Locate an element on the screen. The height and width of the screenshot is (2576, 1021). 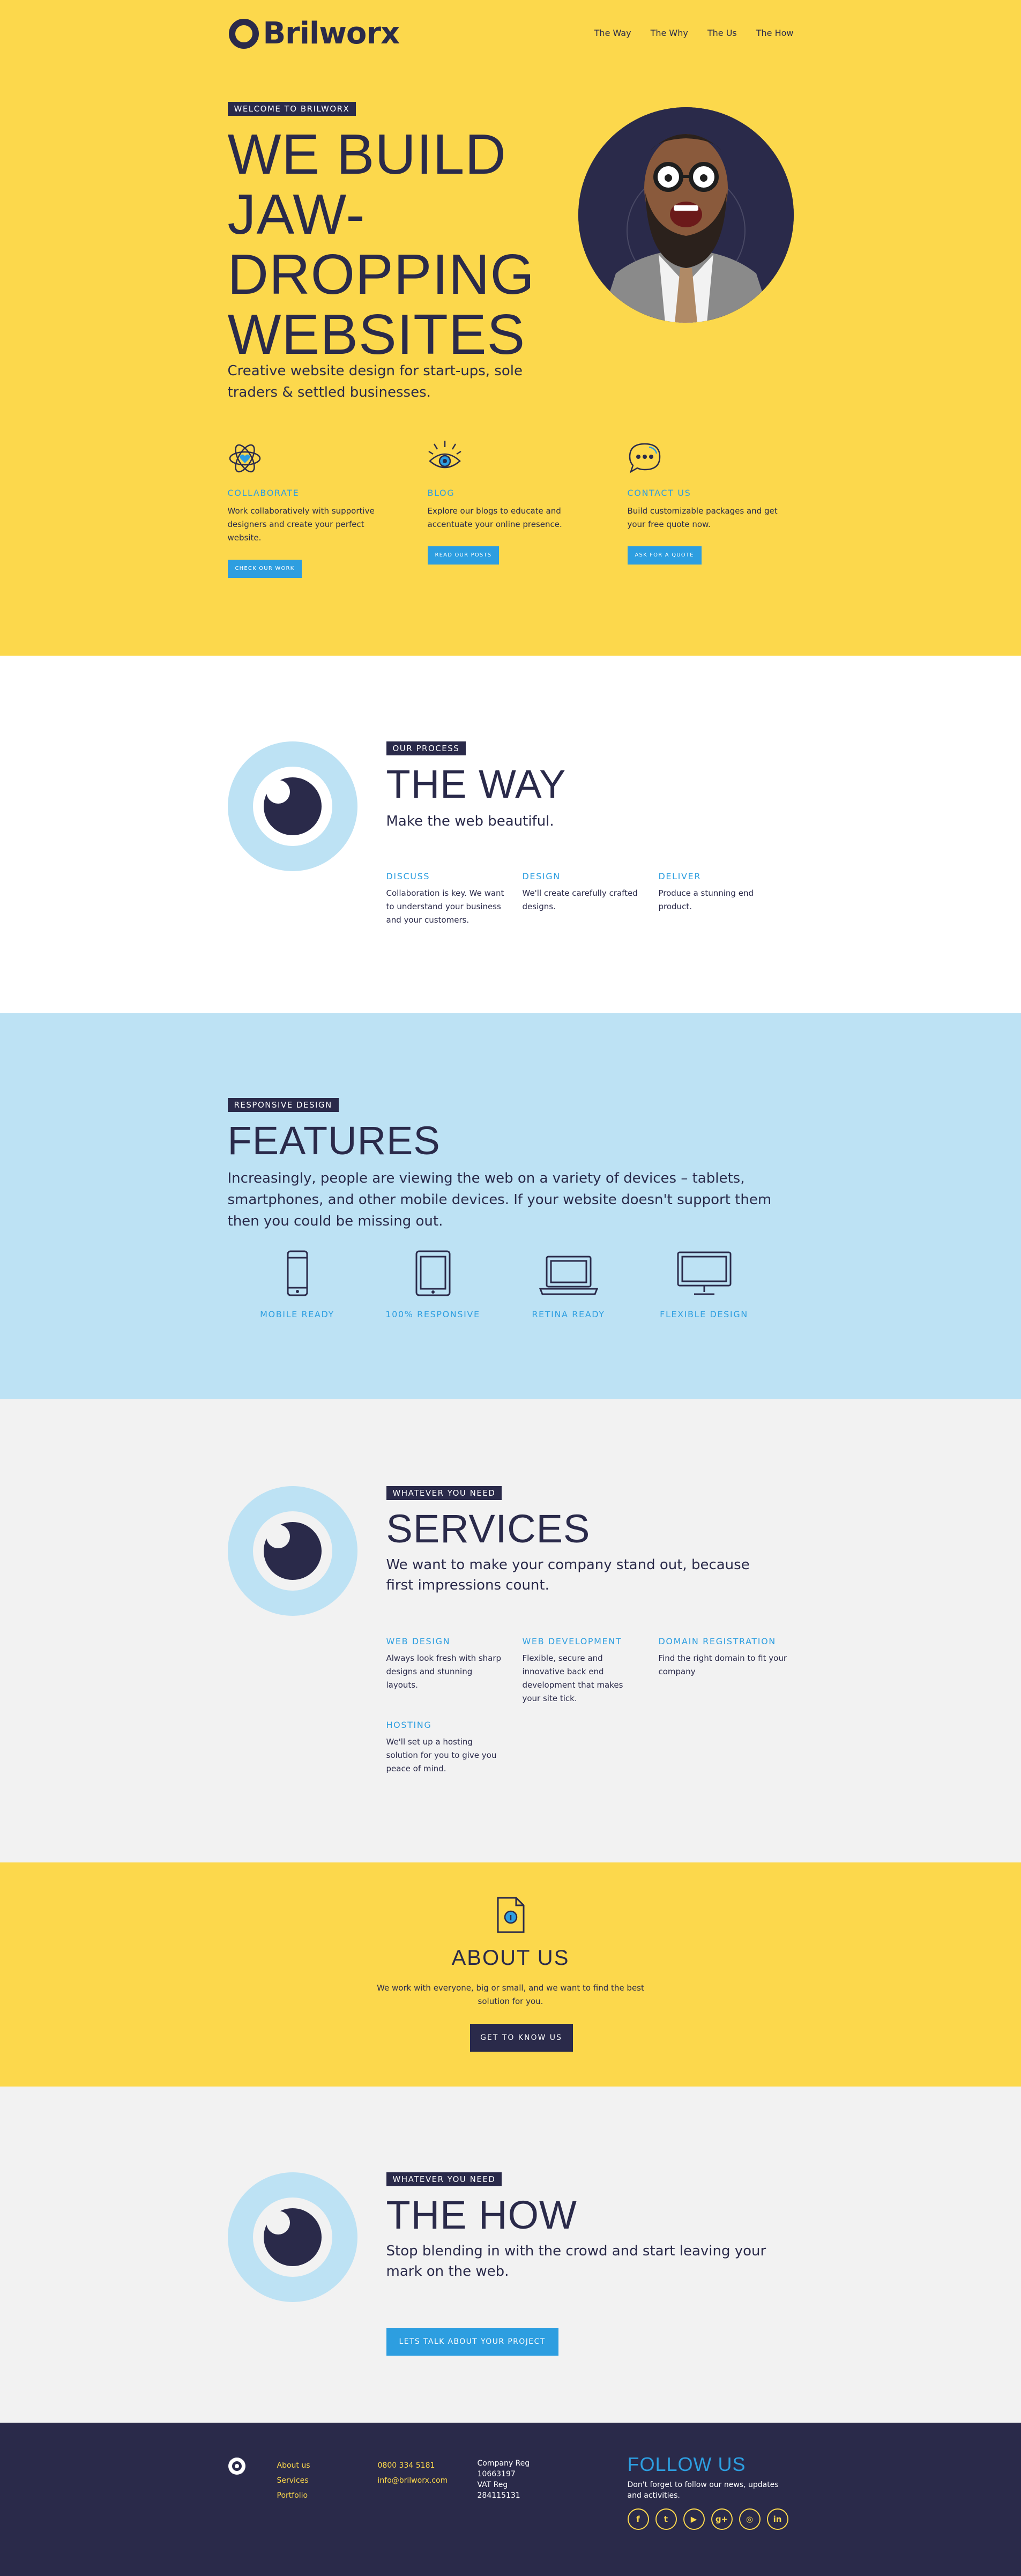
footer-contact: 0800 334 5181 info@brilworx.com is located at coordinates (413, 2473).